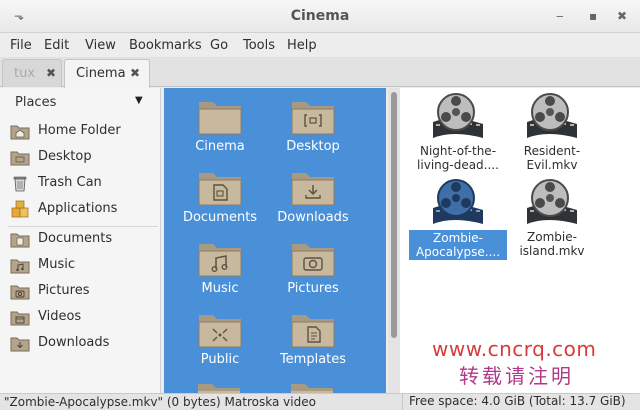 This screenshot has height=410, width=640. I want to click on sidebar-item-label: Music, so click(56, 264).